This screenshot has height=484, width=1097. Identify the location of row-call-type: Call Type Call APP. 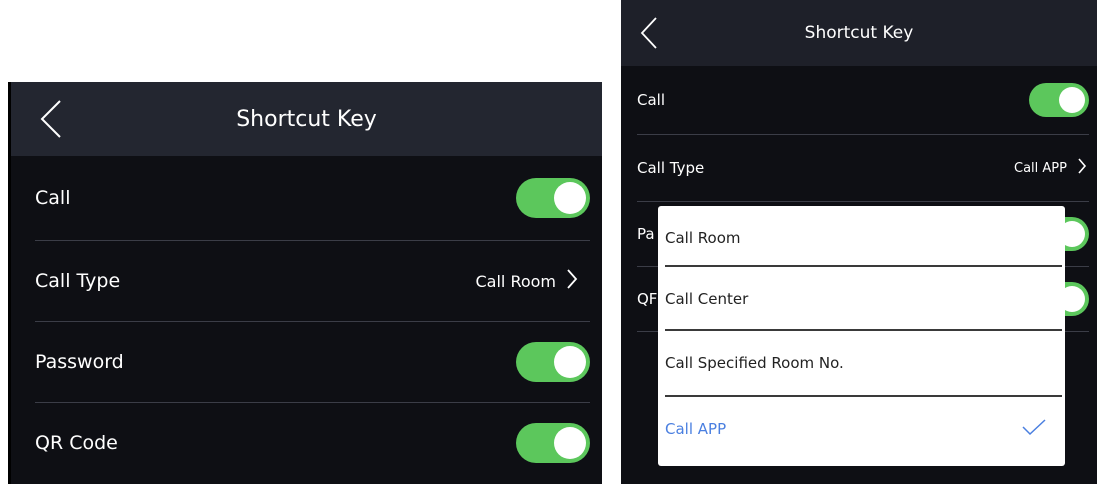
(859, 168).